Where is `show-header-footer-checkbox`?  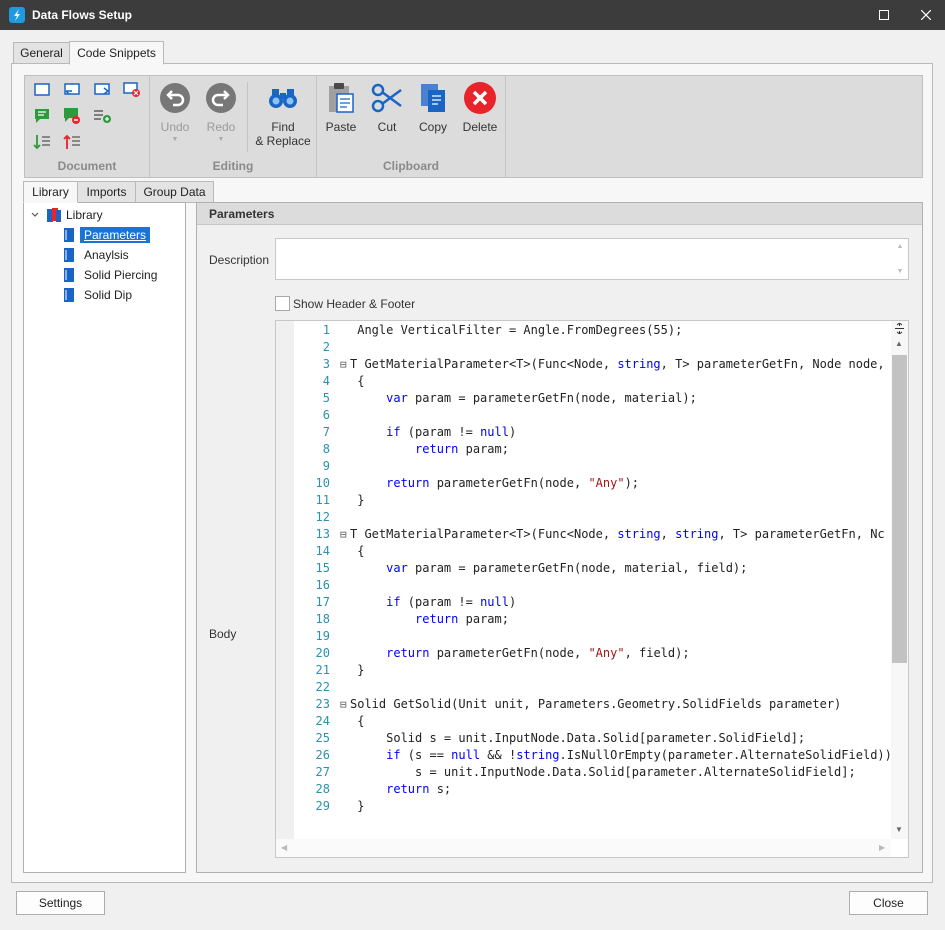
show-header-footer-checkbox is located at coordinates (282, 303).